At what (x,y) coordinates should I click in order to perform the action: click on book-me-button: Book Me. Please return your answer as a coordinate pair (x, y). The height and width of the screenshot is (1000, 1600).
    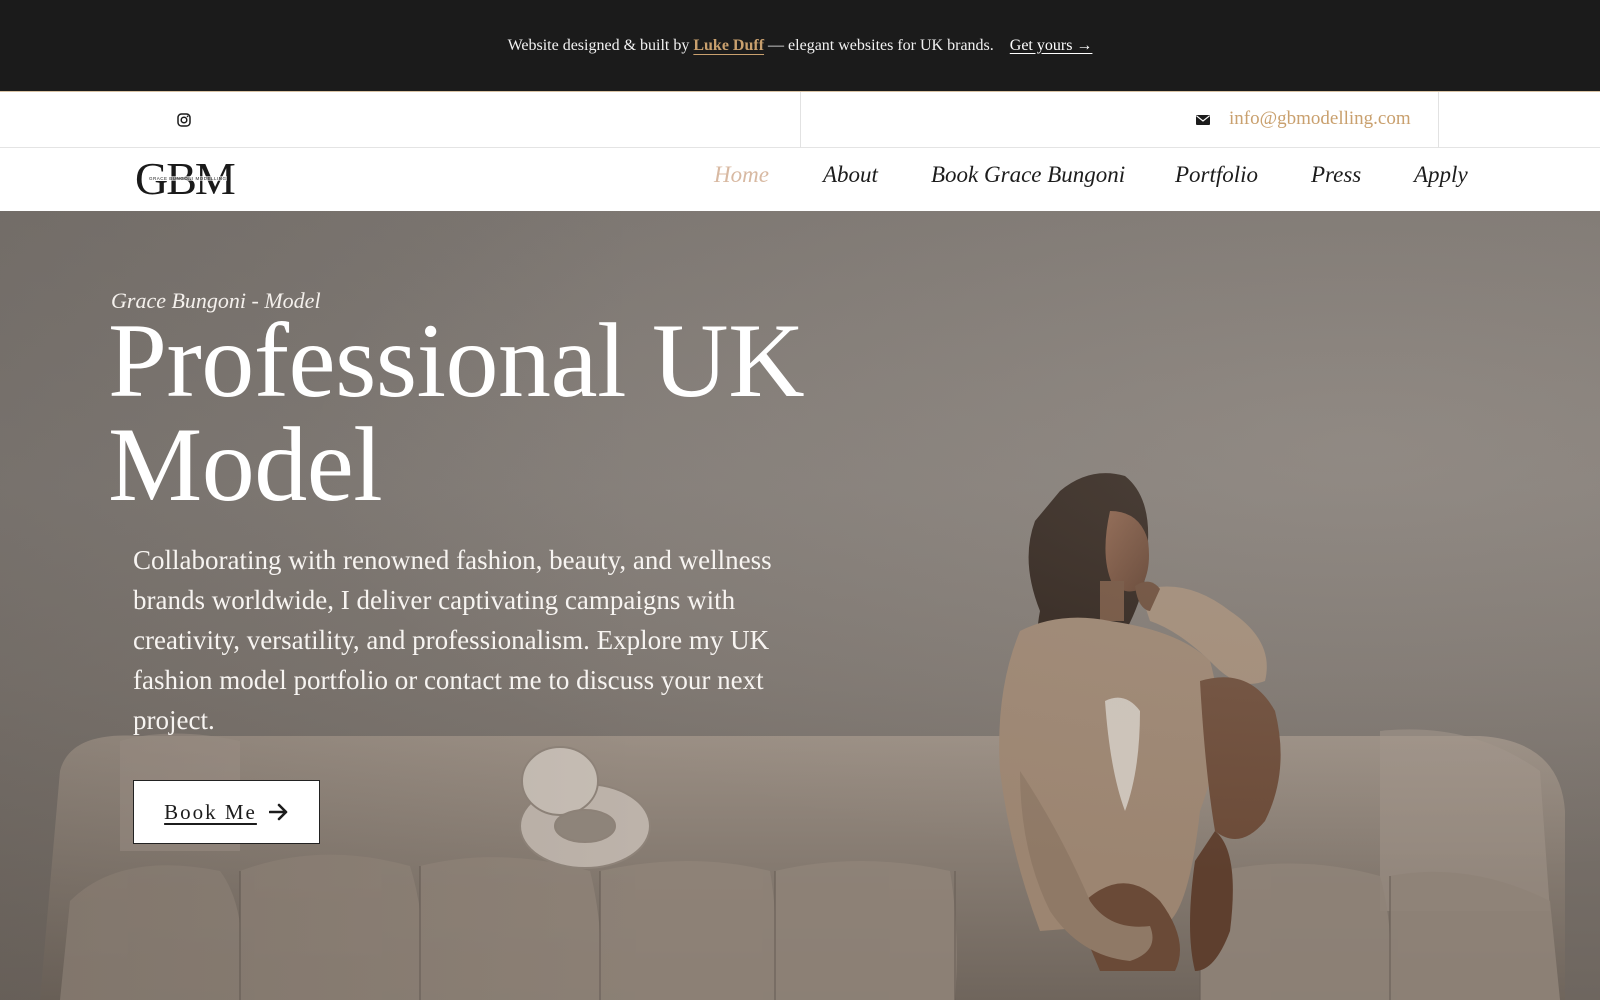
    Looking at the image, I should click on (226, 812).